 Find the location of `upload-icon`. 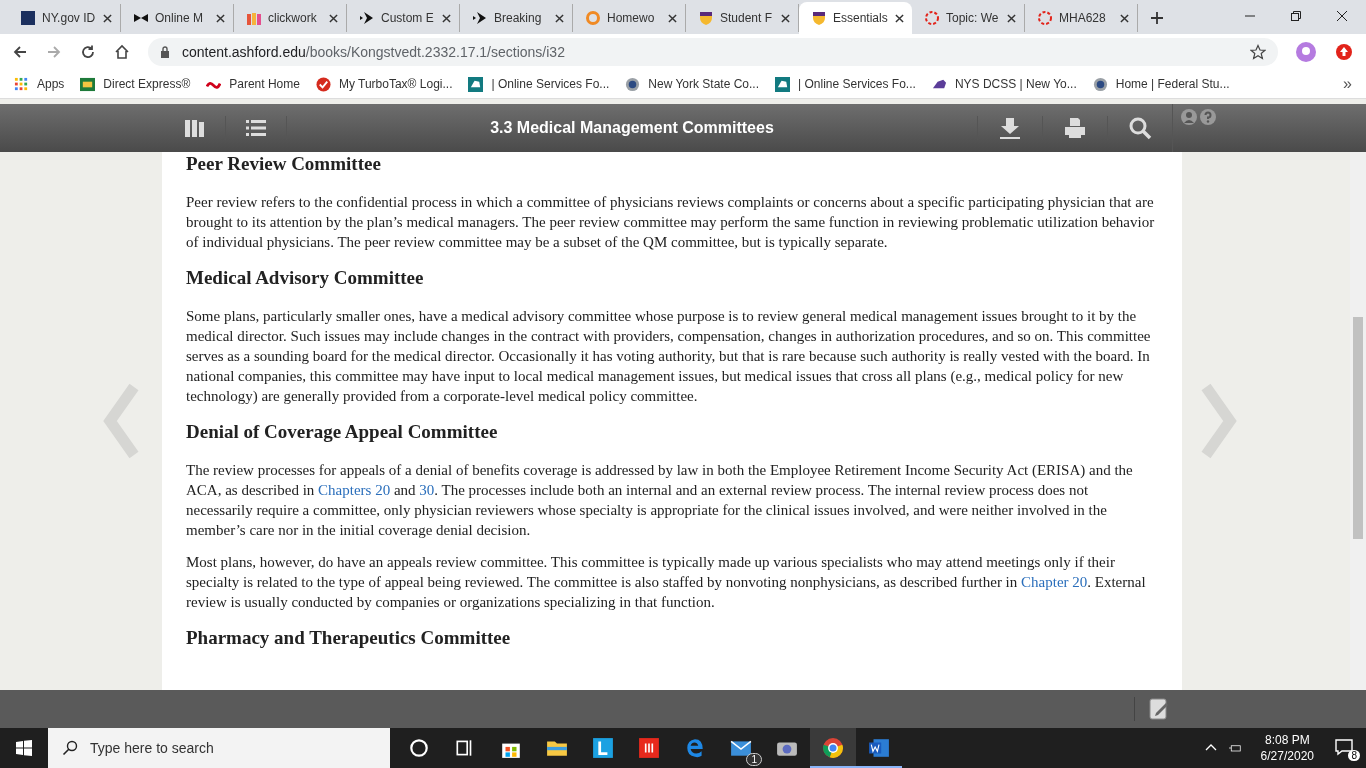

upload-icon is located at coordinates (1344, 52).